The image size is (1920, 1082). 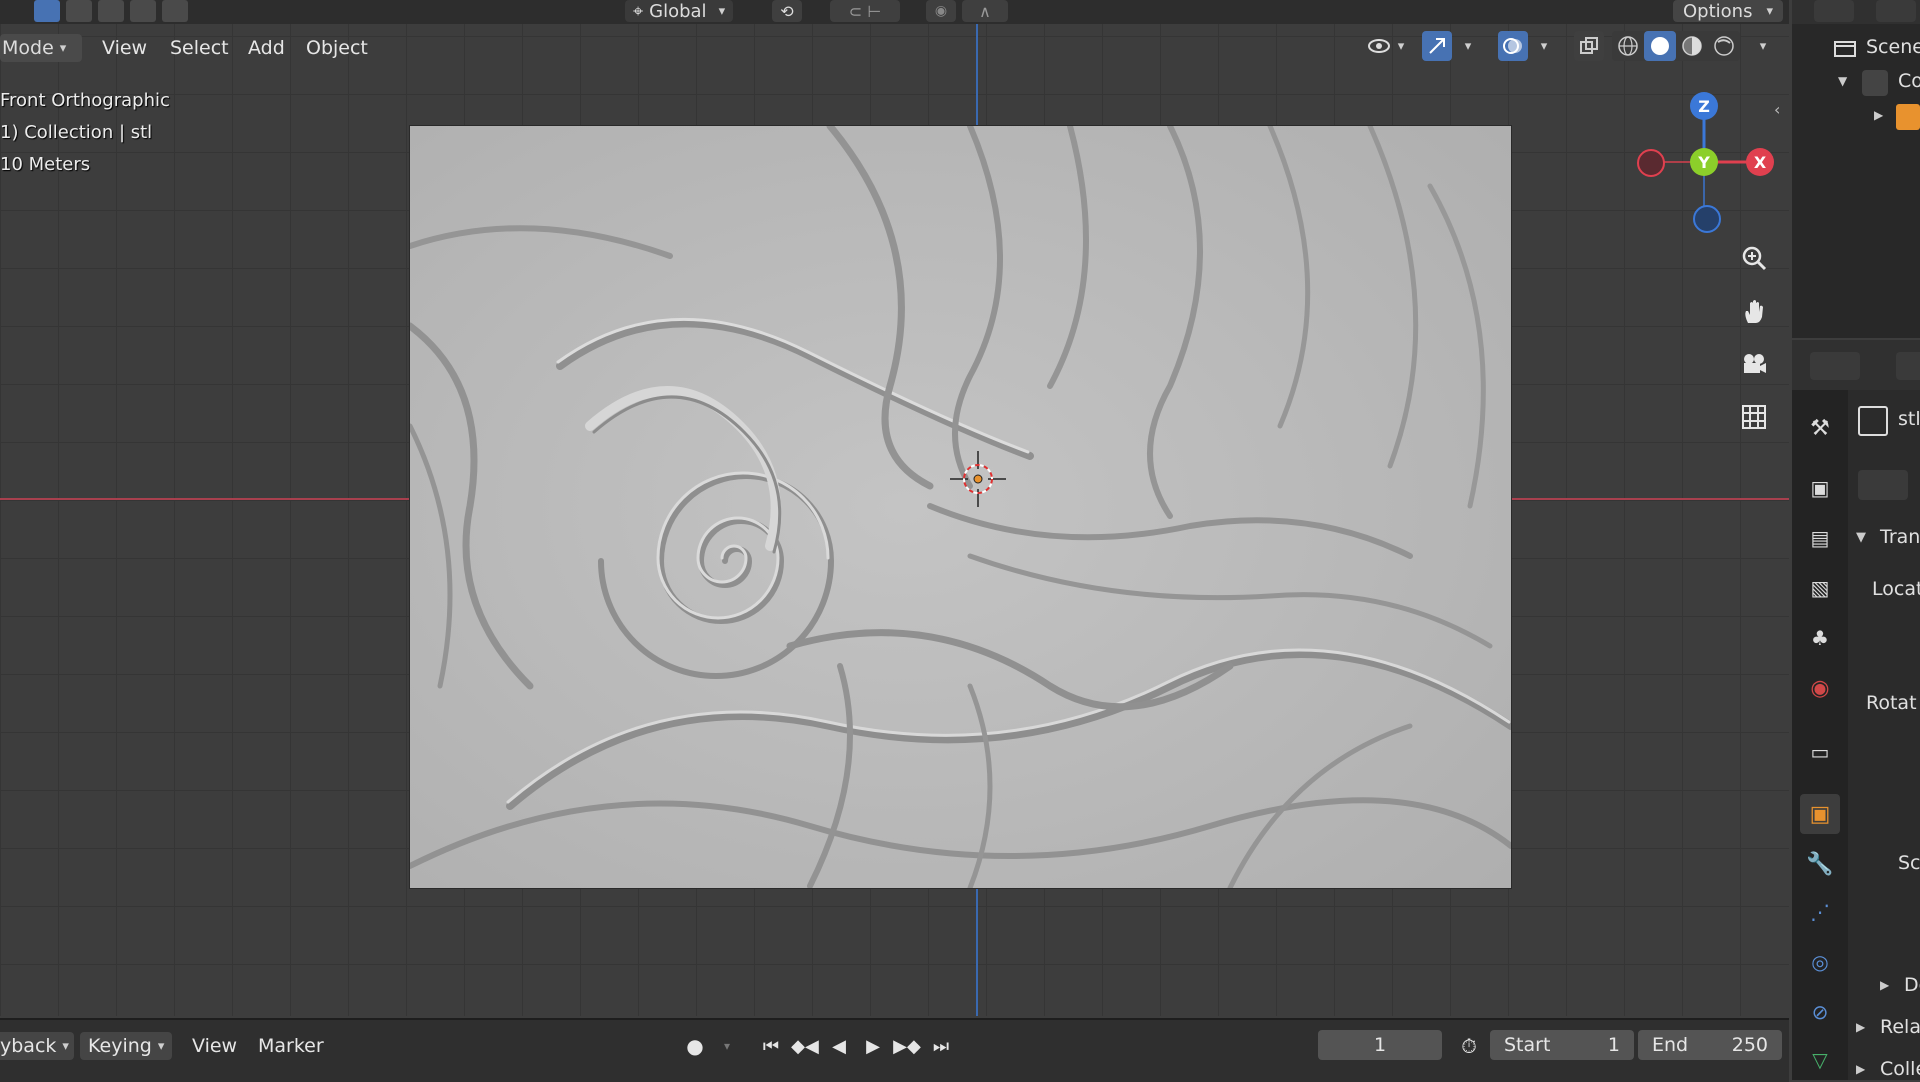 I want to click on start-value: 1, so click(x=1613, y=1045).